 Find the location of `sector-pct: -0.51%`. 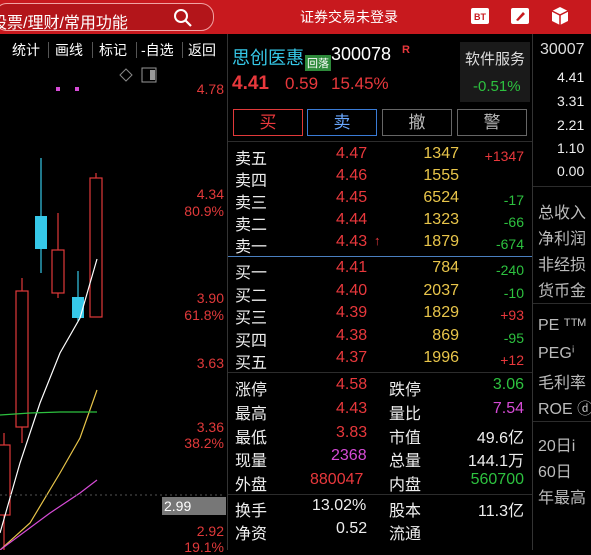

sector-pct: -0.51% is located at coordinates (497, 86).